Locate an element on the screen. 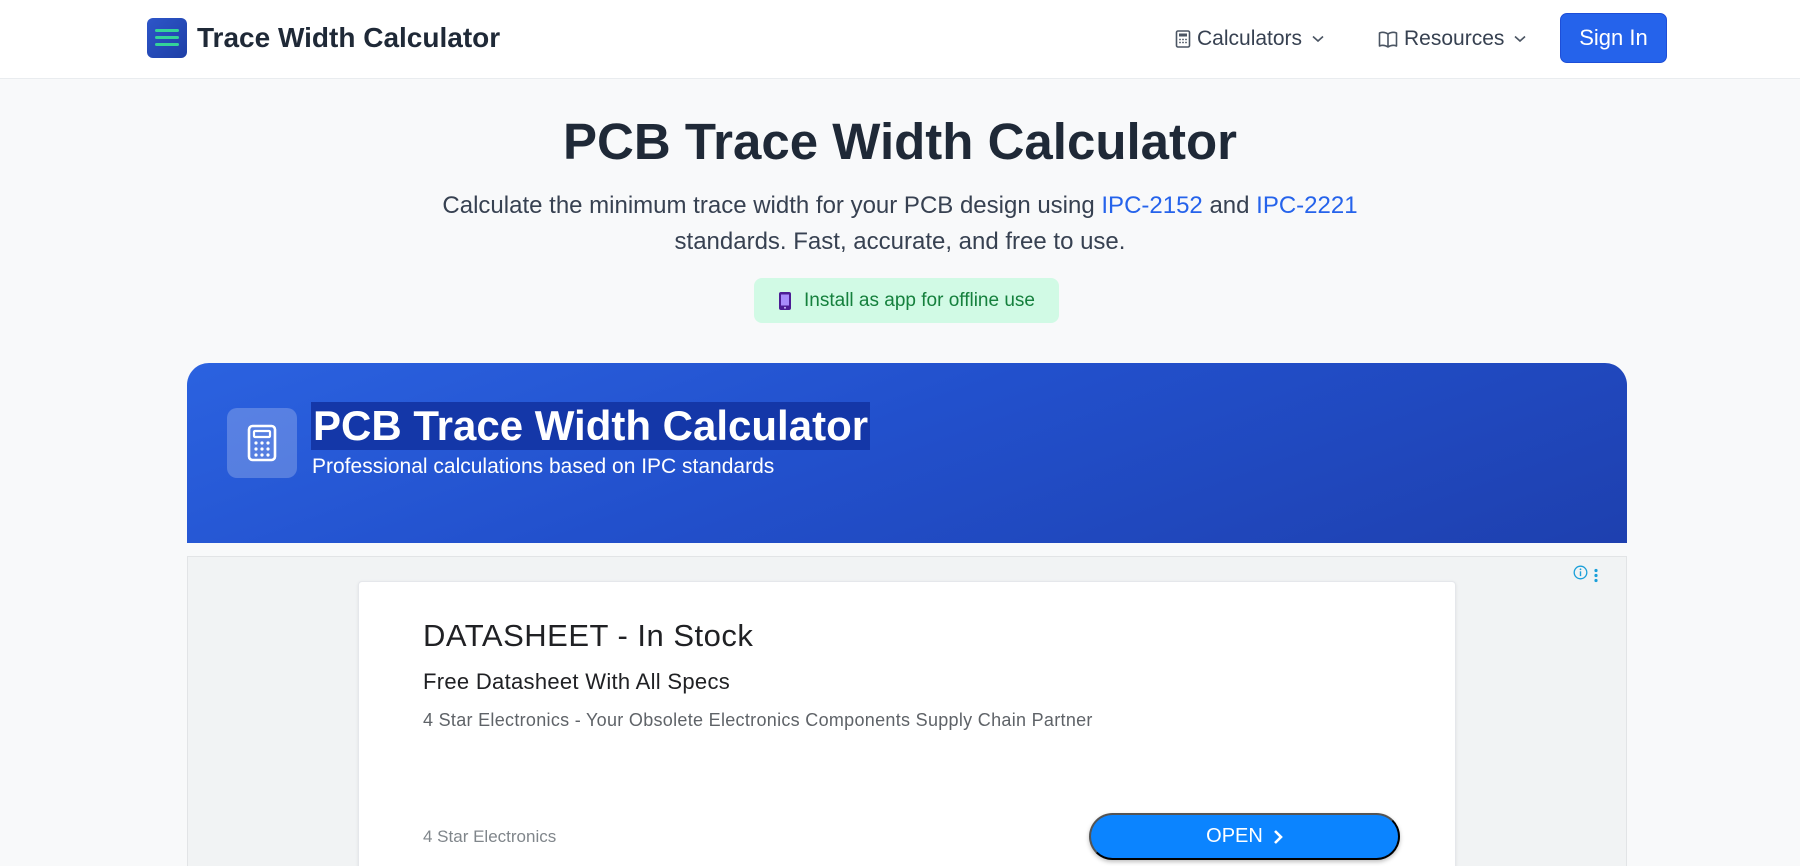 The height and width of the screenshot is (866, 1800). nav-calculators-label: Calculators is located at coordinates (1250, 38).